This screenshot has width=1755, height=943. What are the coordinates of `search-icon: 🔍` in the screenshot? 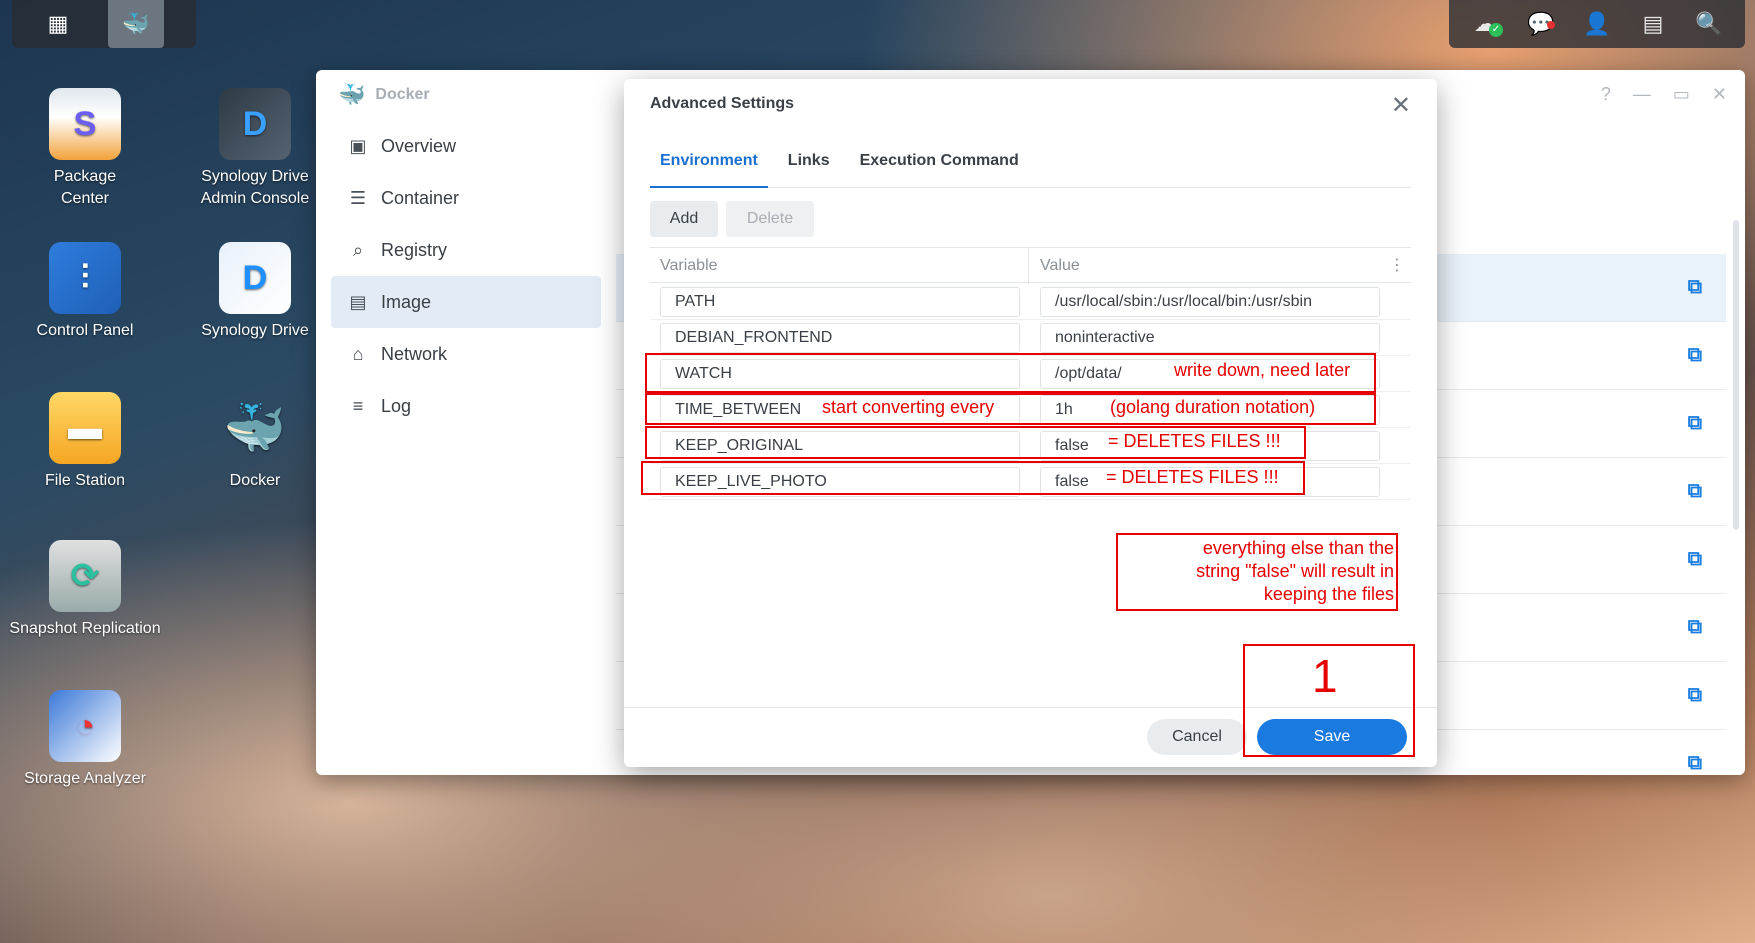 It's located at (1709, 24).